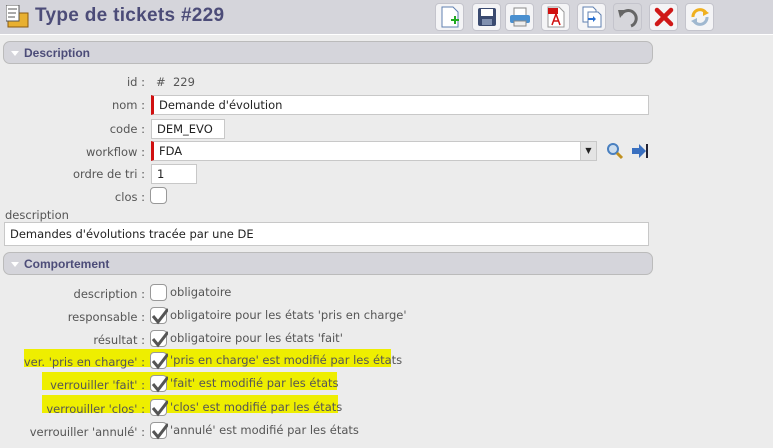  Describe the element at coordinates (615, 151) in the screenshot. I see `search-icon` at that location.